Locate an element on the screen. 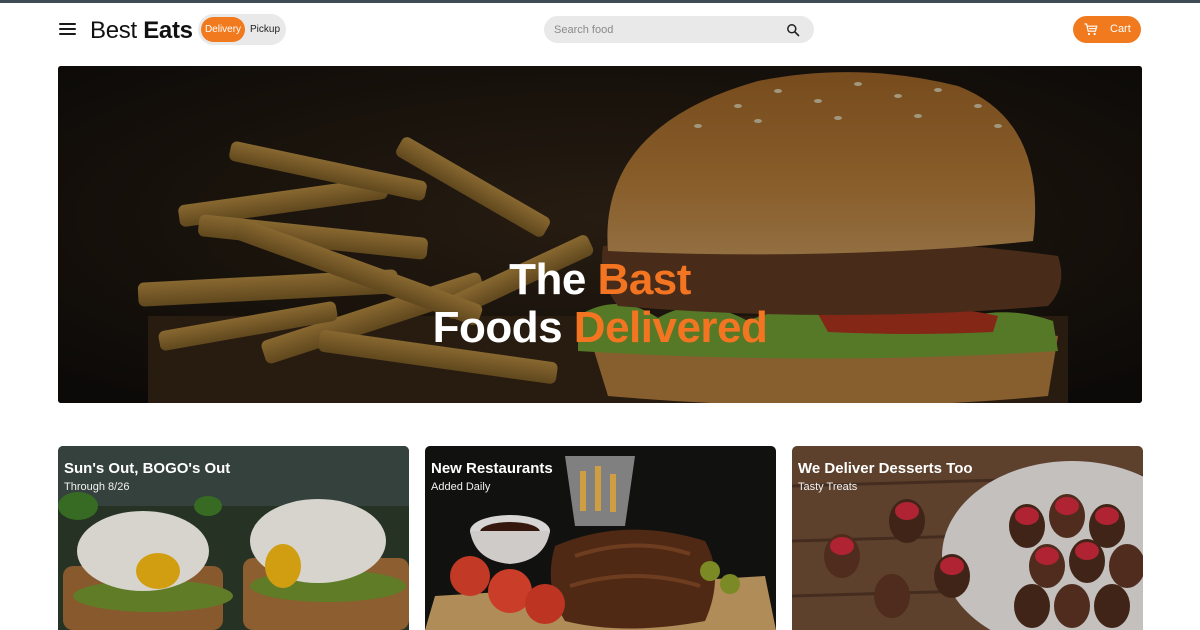  brand-word-regular: Best is located at coordinates (113, 30).